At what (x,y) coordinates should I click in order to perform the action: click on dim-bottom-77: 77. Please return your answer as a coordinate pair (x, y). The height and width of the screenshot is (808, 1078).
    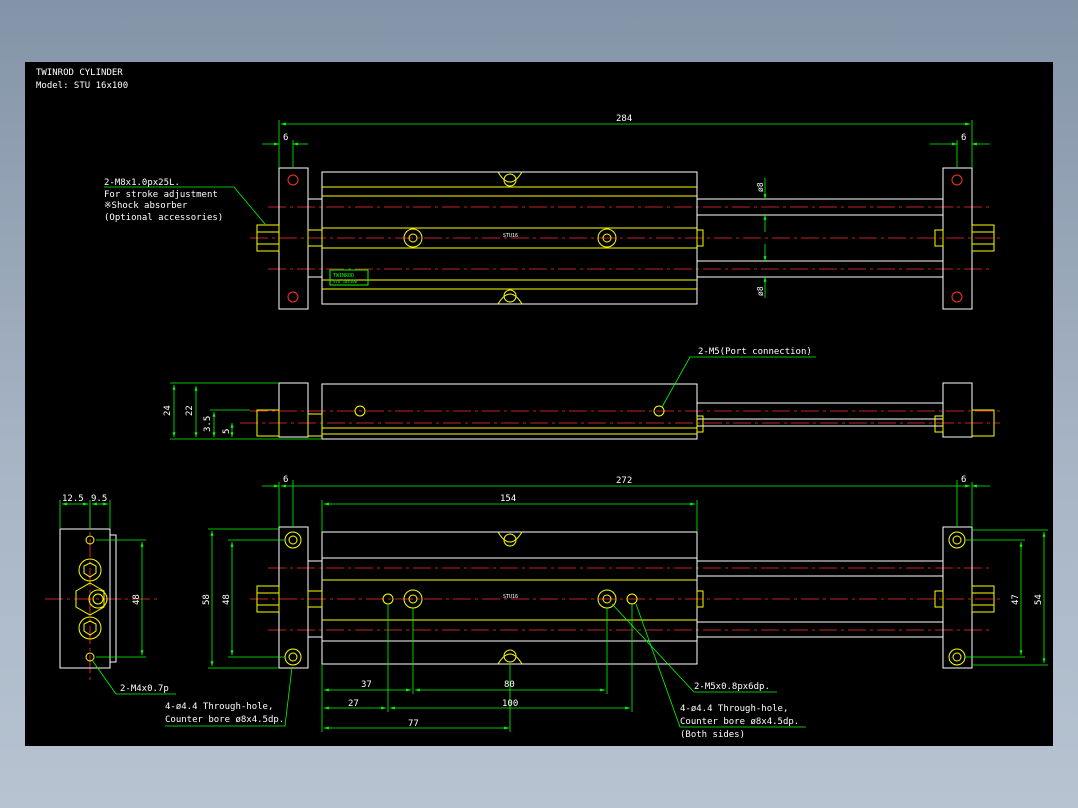
    Looking at the image, I should click on (413, 724).